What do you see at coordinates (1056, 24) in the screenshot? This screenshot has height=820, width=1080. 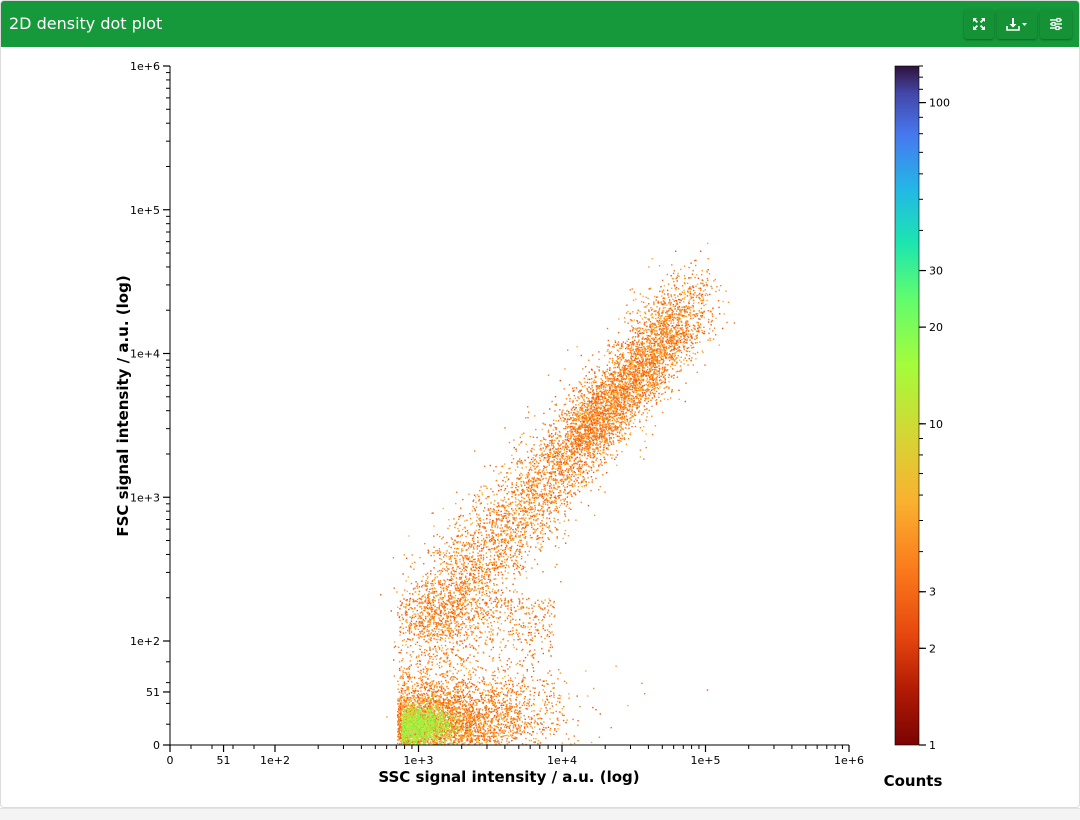 I see `settings-button` at bounding box center [1056, 24].